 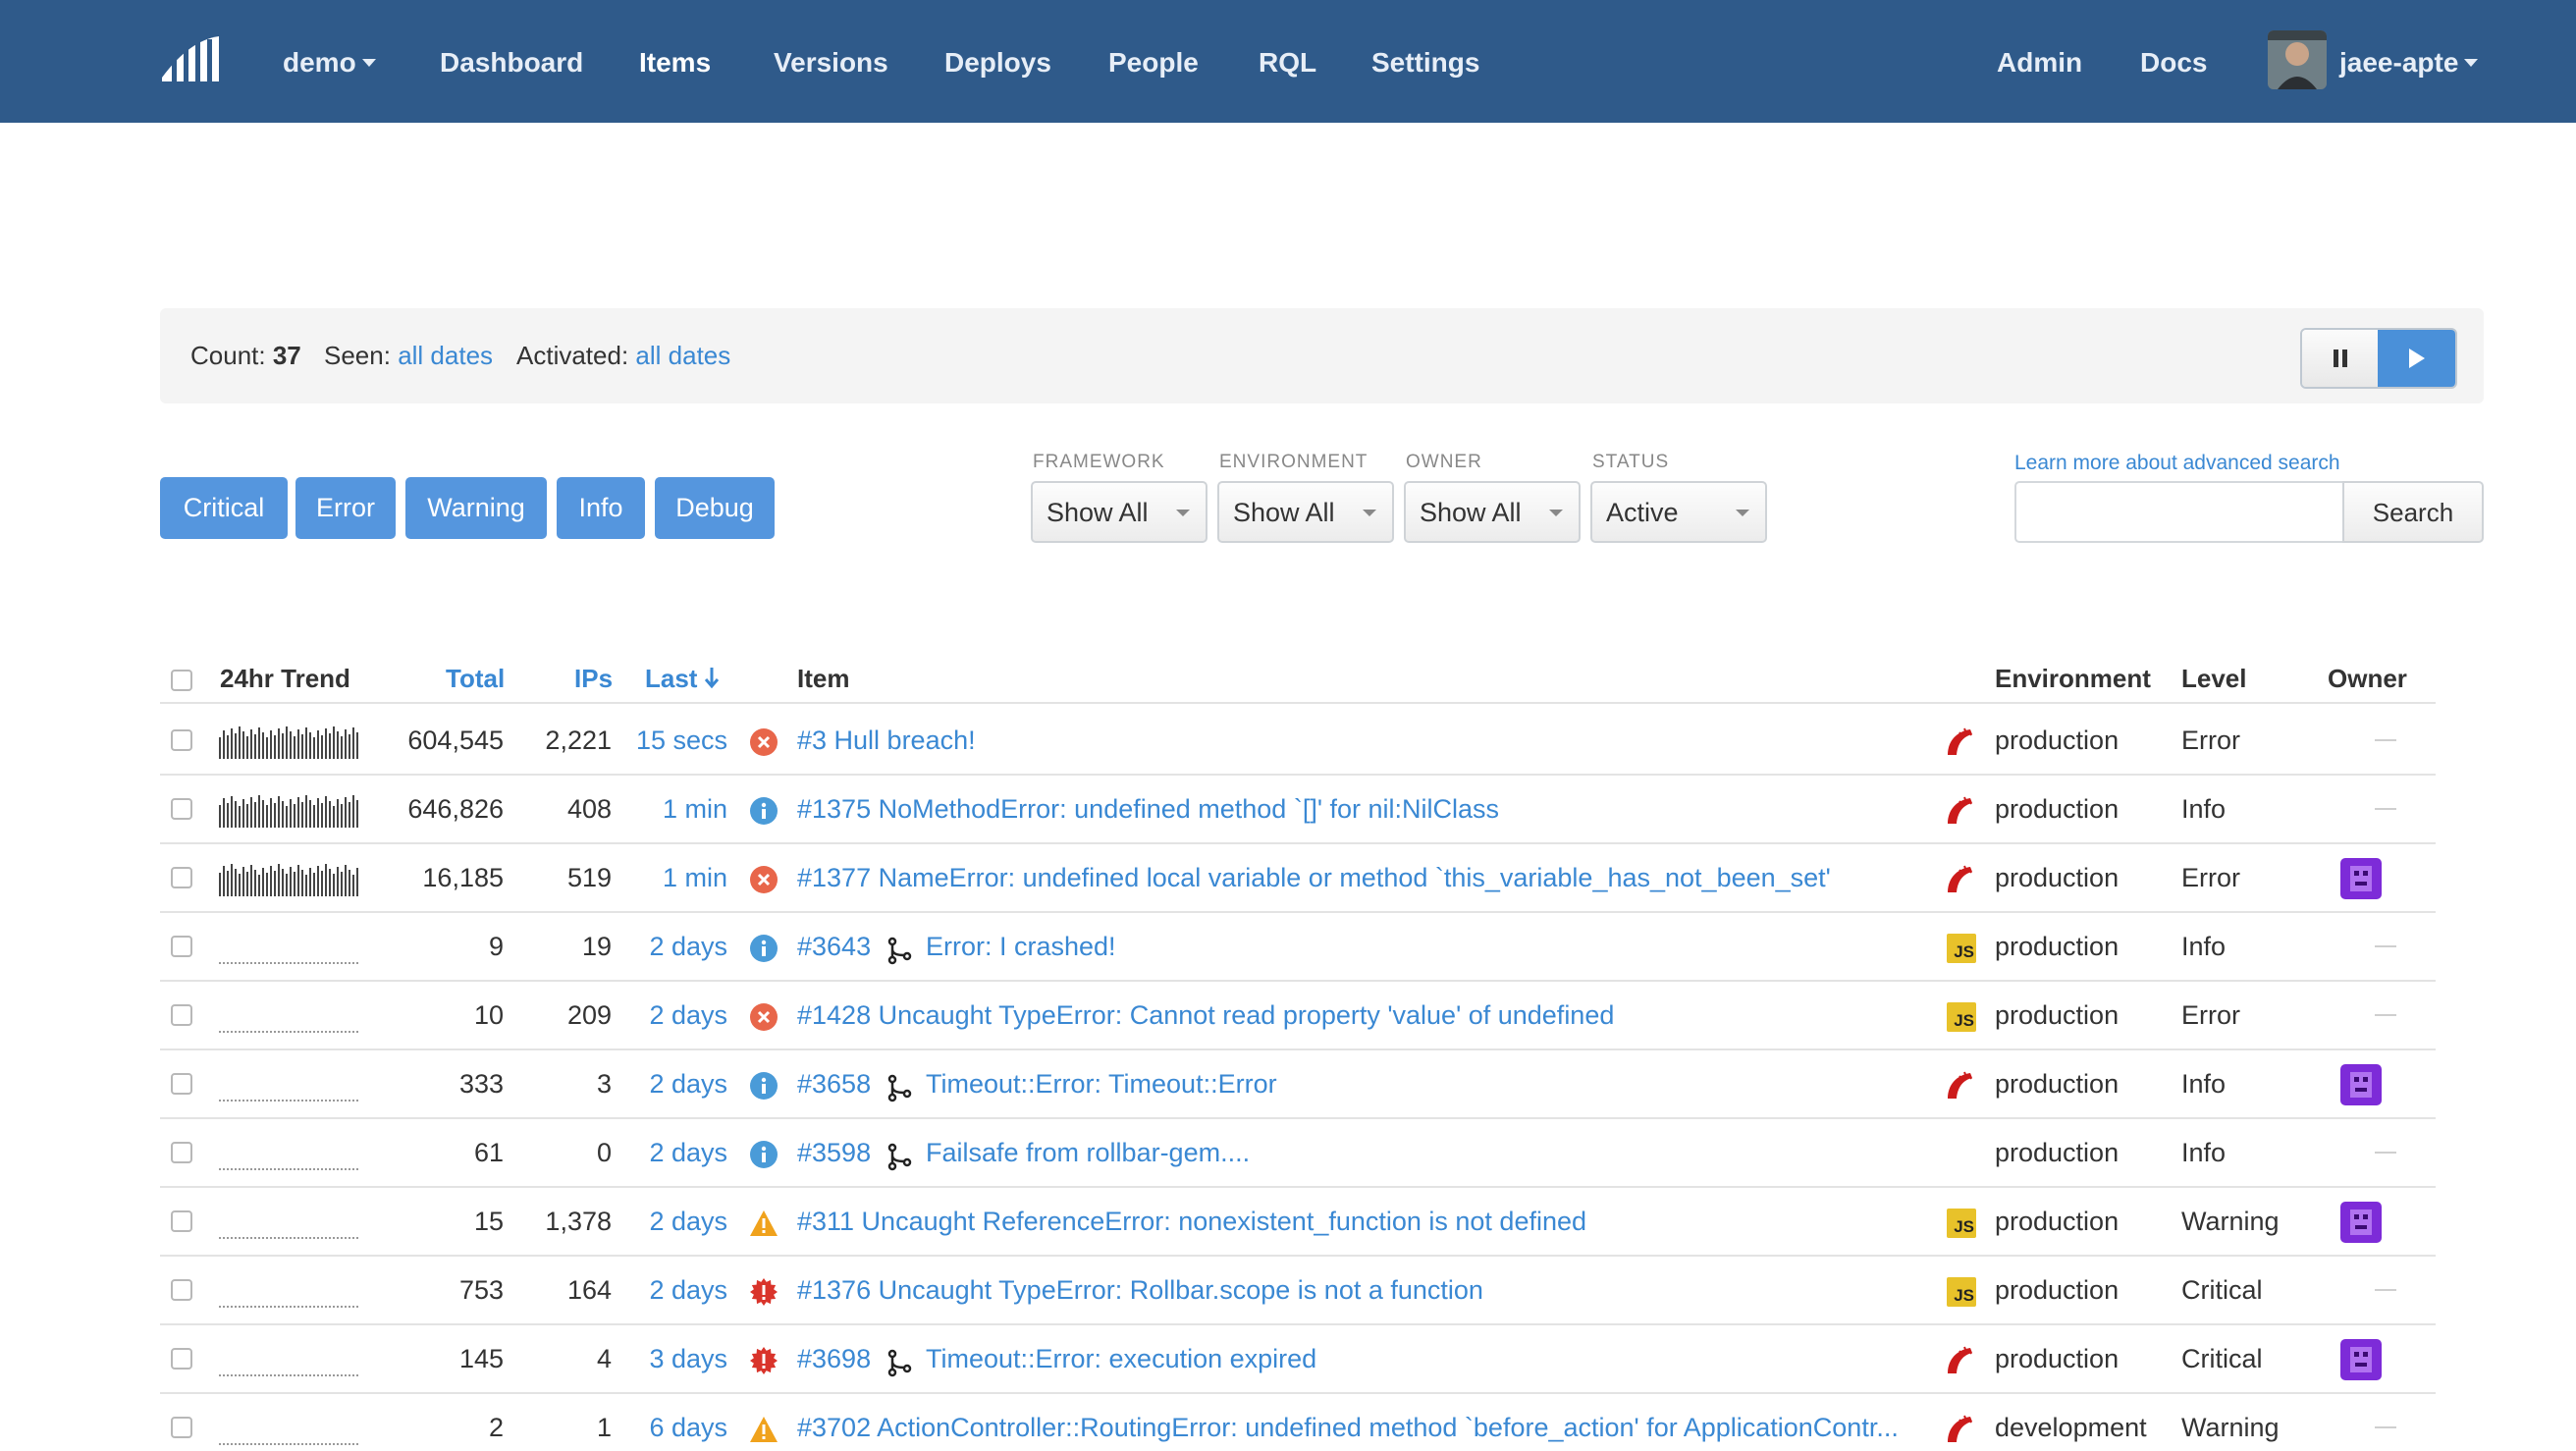 I want to click on item-id-link: #3643, so click(x=834, y=946).